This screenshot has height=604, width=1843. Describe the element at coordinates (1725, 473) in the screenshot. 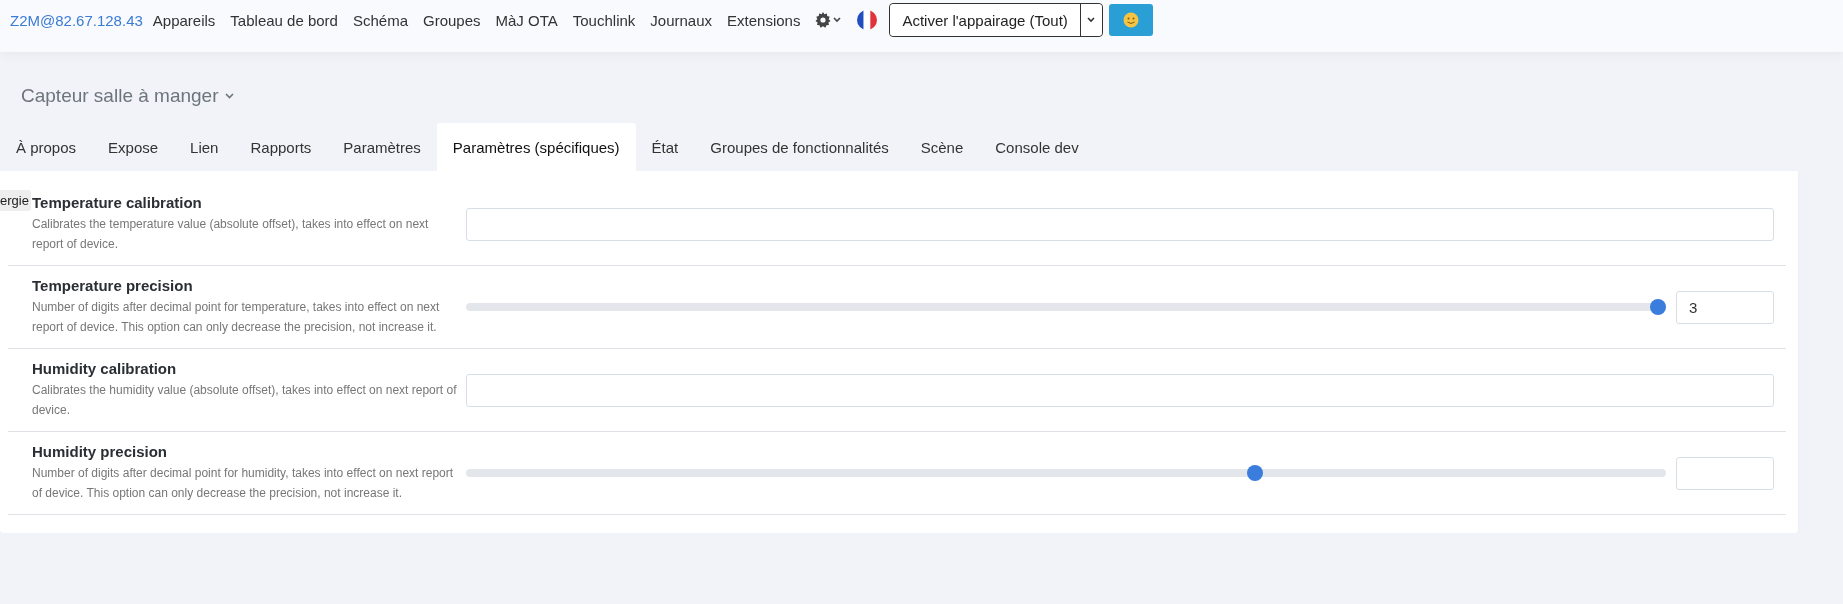

I see `number-field` at that location.